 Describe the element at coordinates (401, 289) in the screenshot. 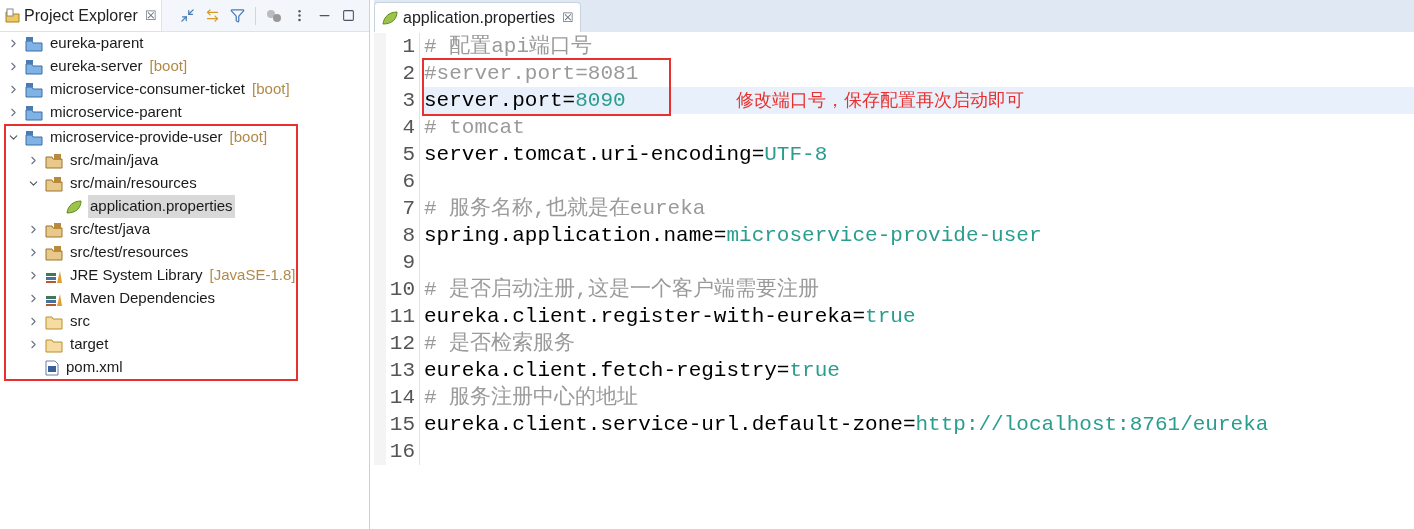

I see `line-number: 10` at that location.